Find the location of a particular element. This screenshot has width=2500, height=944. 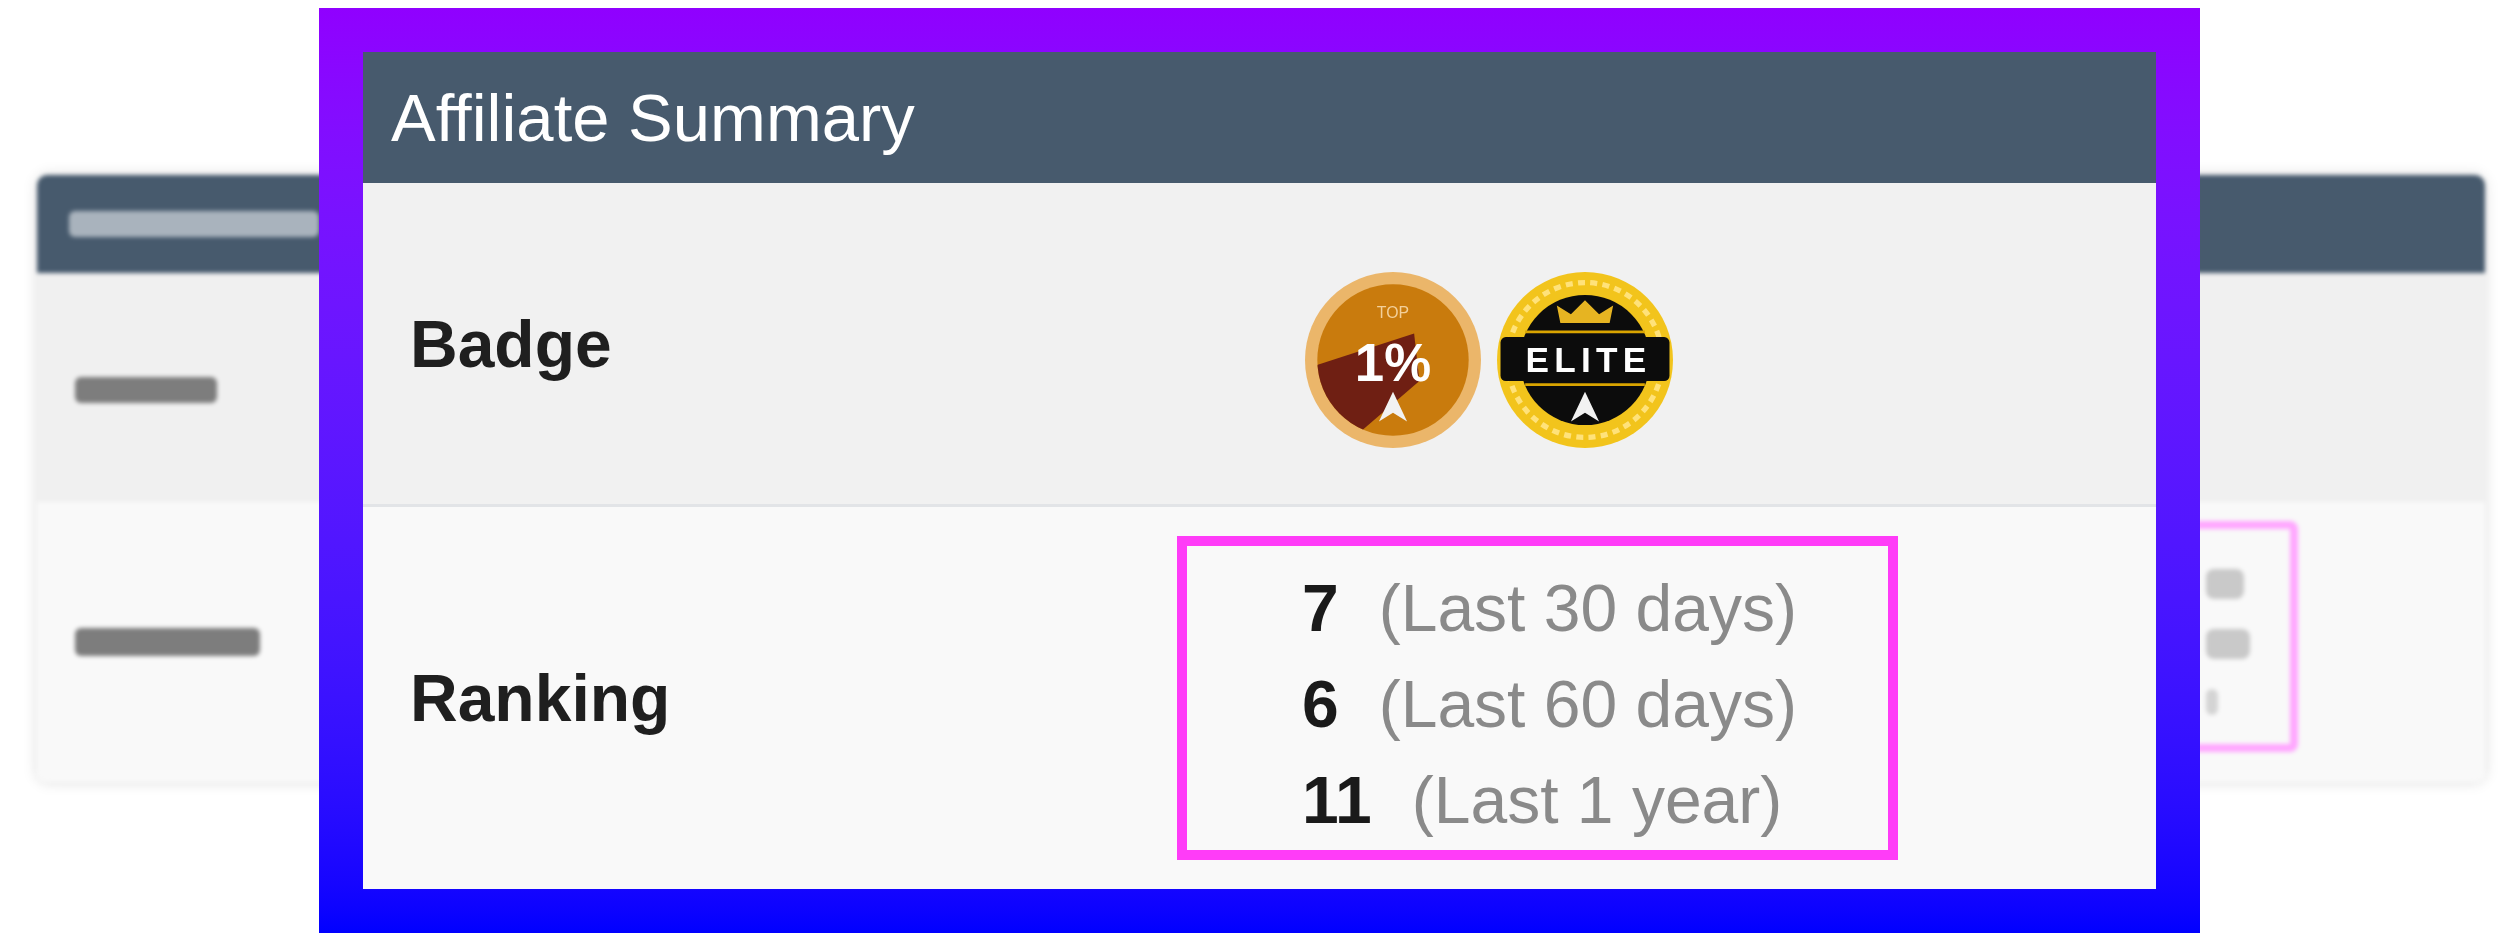

row-label: Badge is located at coordinates (511, 343).